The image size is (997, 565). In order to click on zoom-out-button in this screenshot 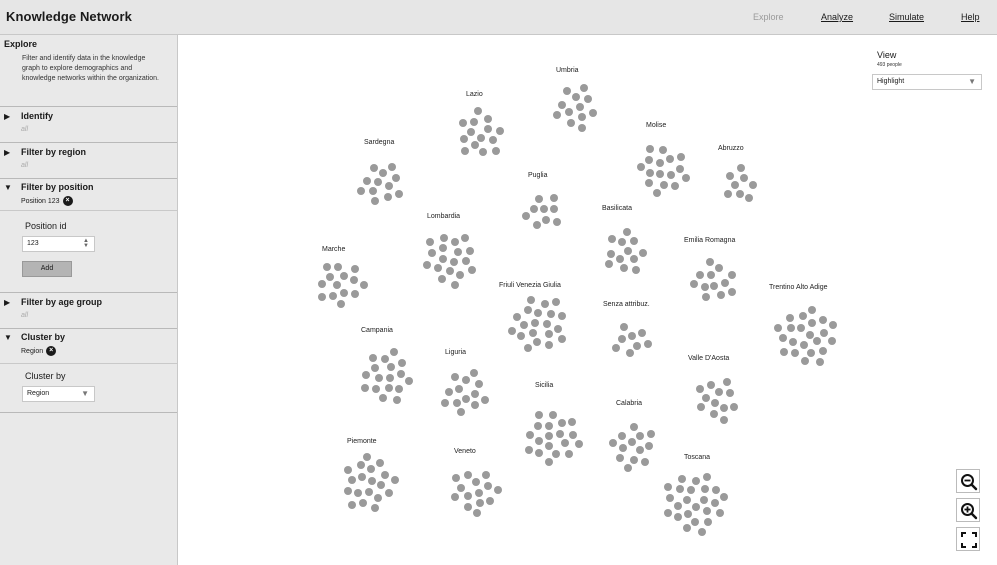, I will do `click(968, 481)`.